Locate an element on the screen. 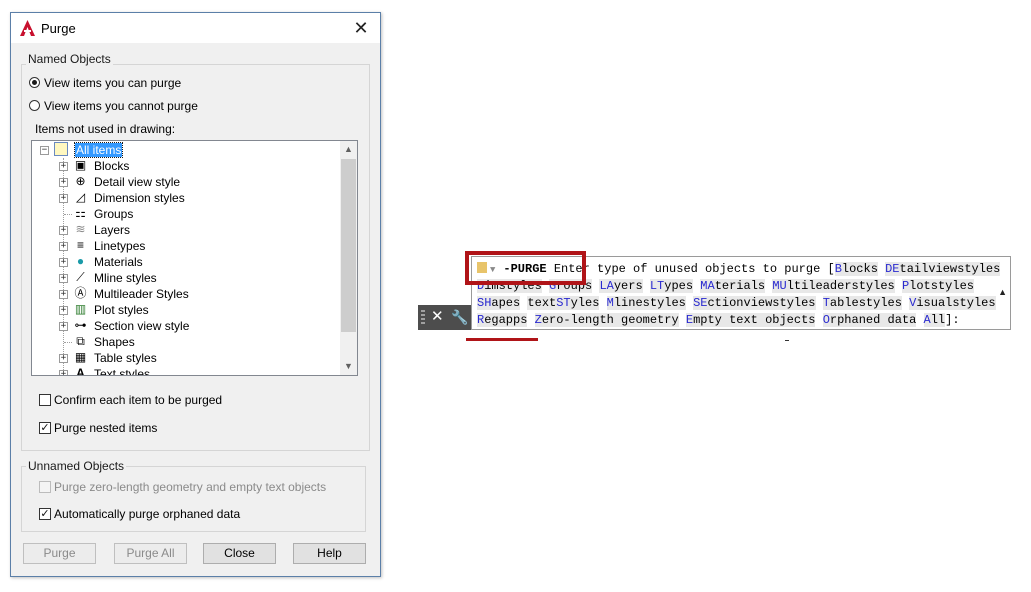  shapes-icon: ⧉ is located at coordinates (80, 341).